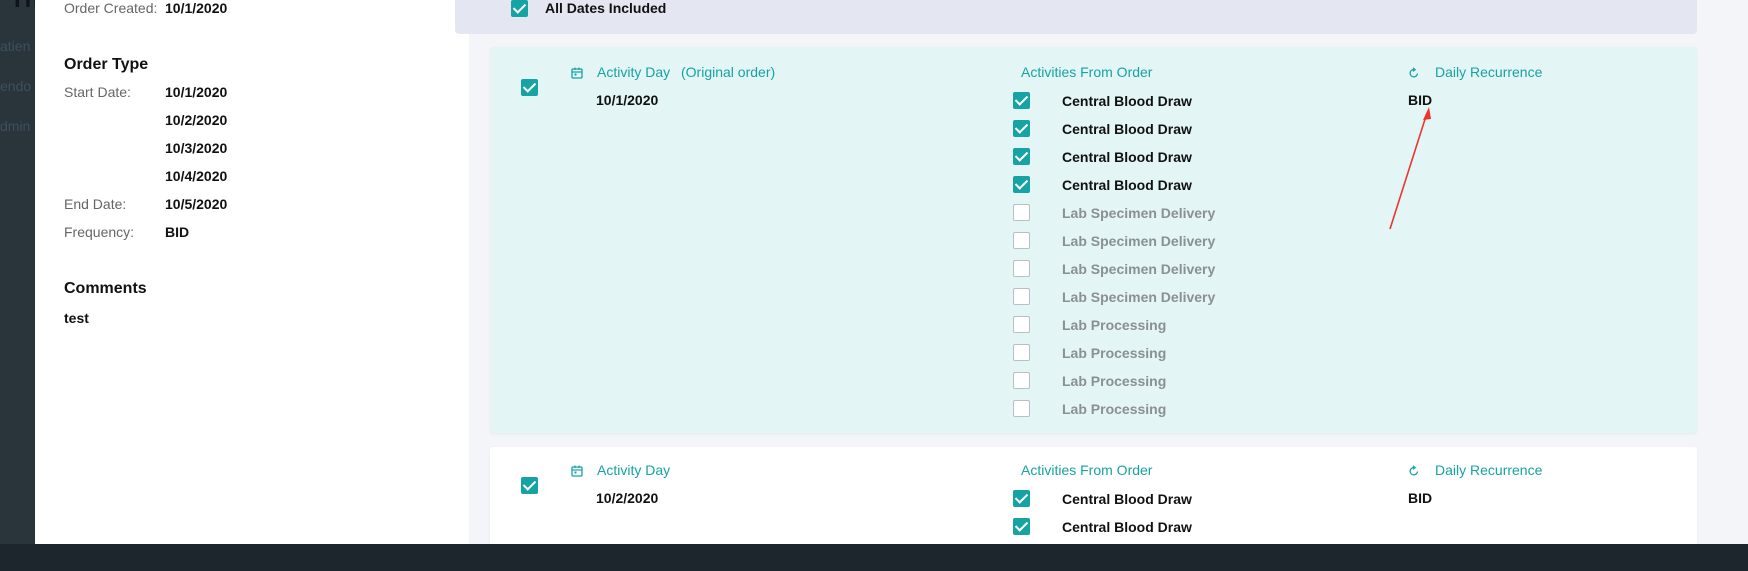  I want to click on comments-title: Comments, so click(105, 288).